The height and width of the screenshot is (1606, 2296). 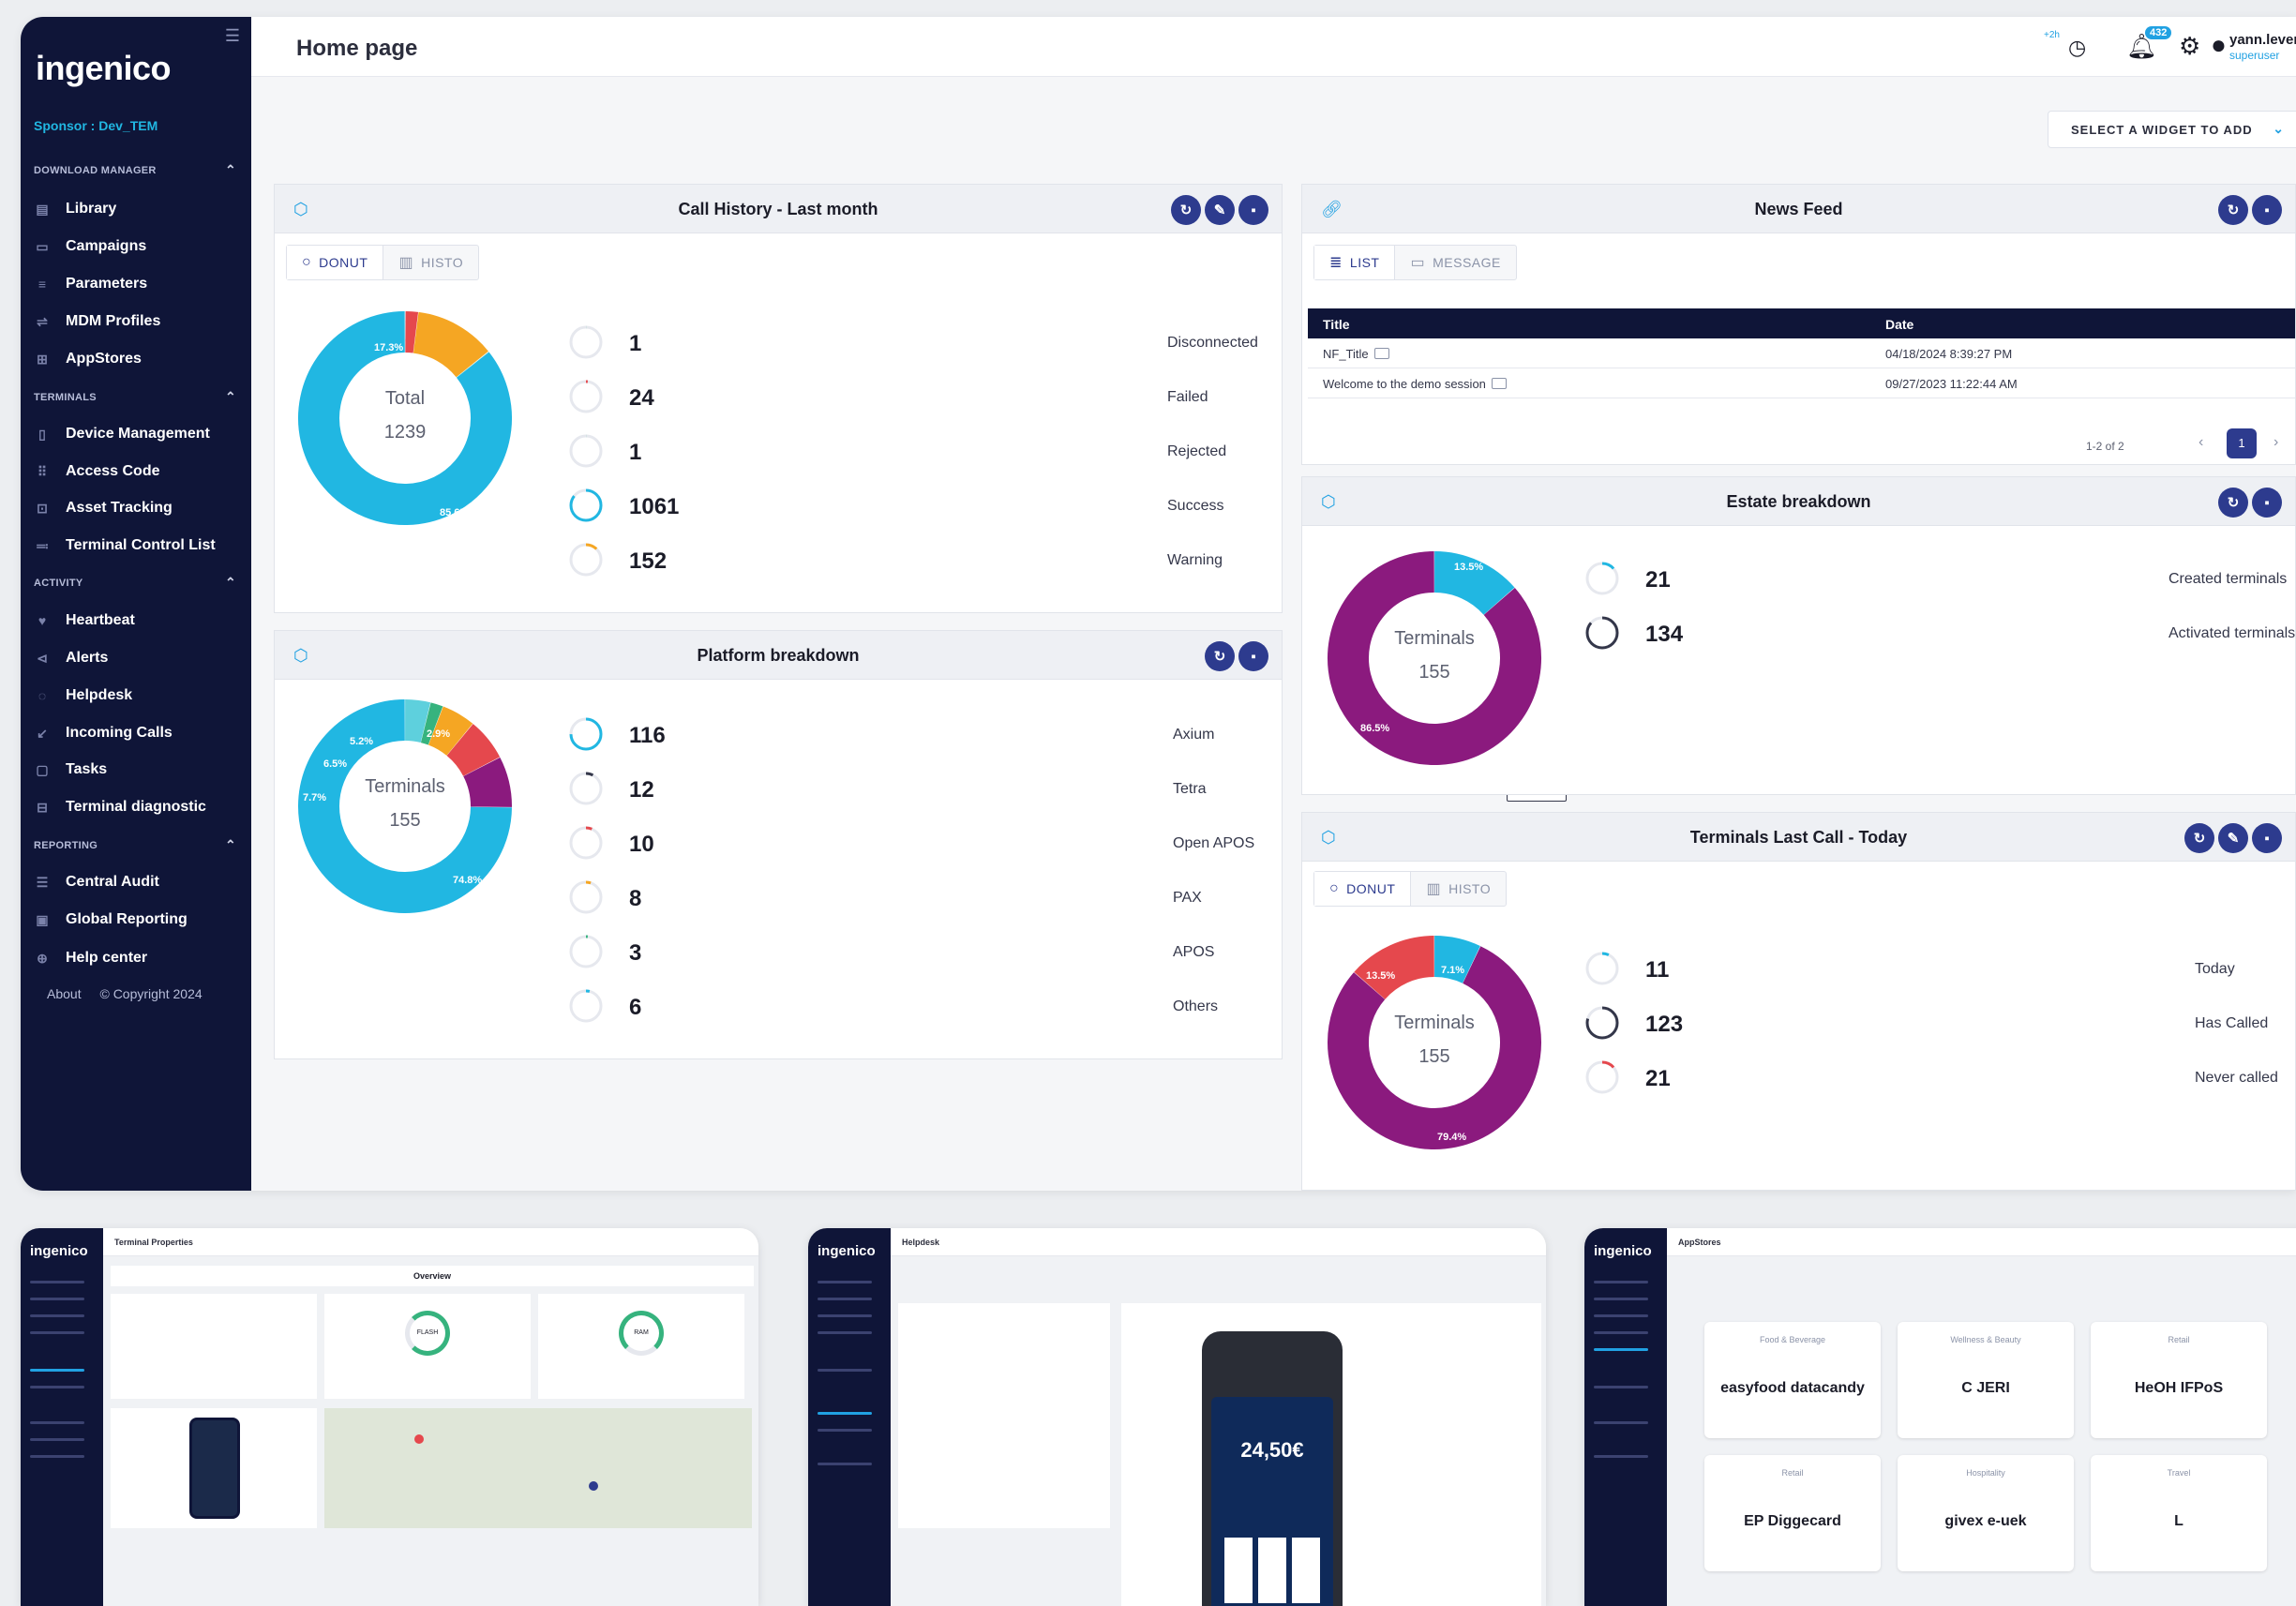 I want to click on overview-bar: Overview, so click(x=433, y=1276).